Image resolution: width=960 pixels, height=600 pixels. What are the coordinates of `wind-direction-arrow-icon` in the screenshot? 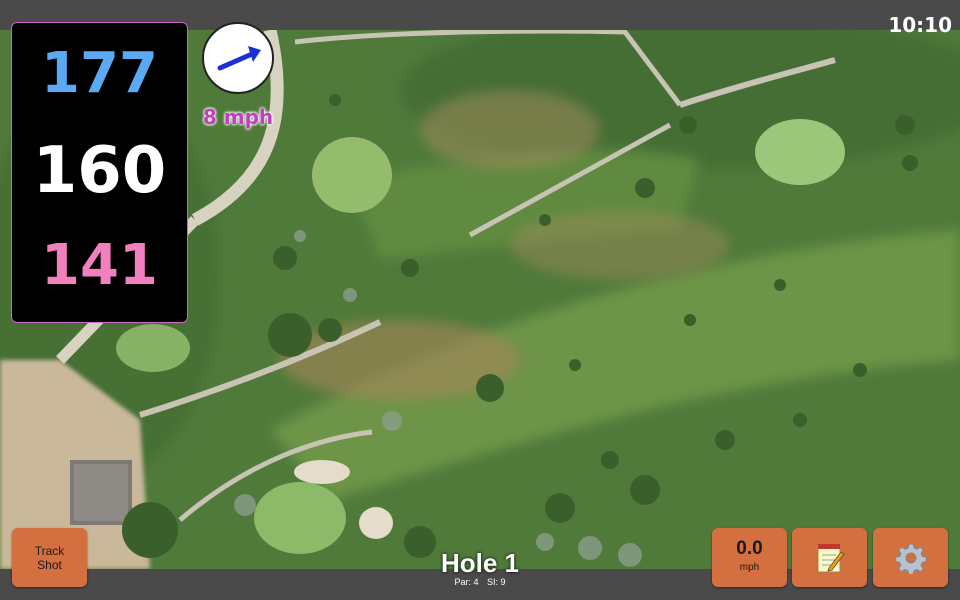 It's located at (239, 58).